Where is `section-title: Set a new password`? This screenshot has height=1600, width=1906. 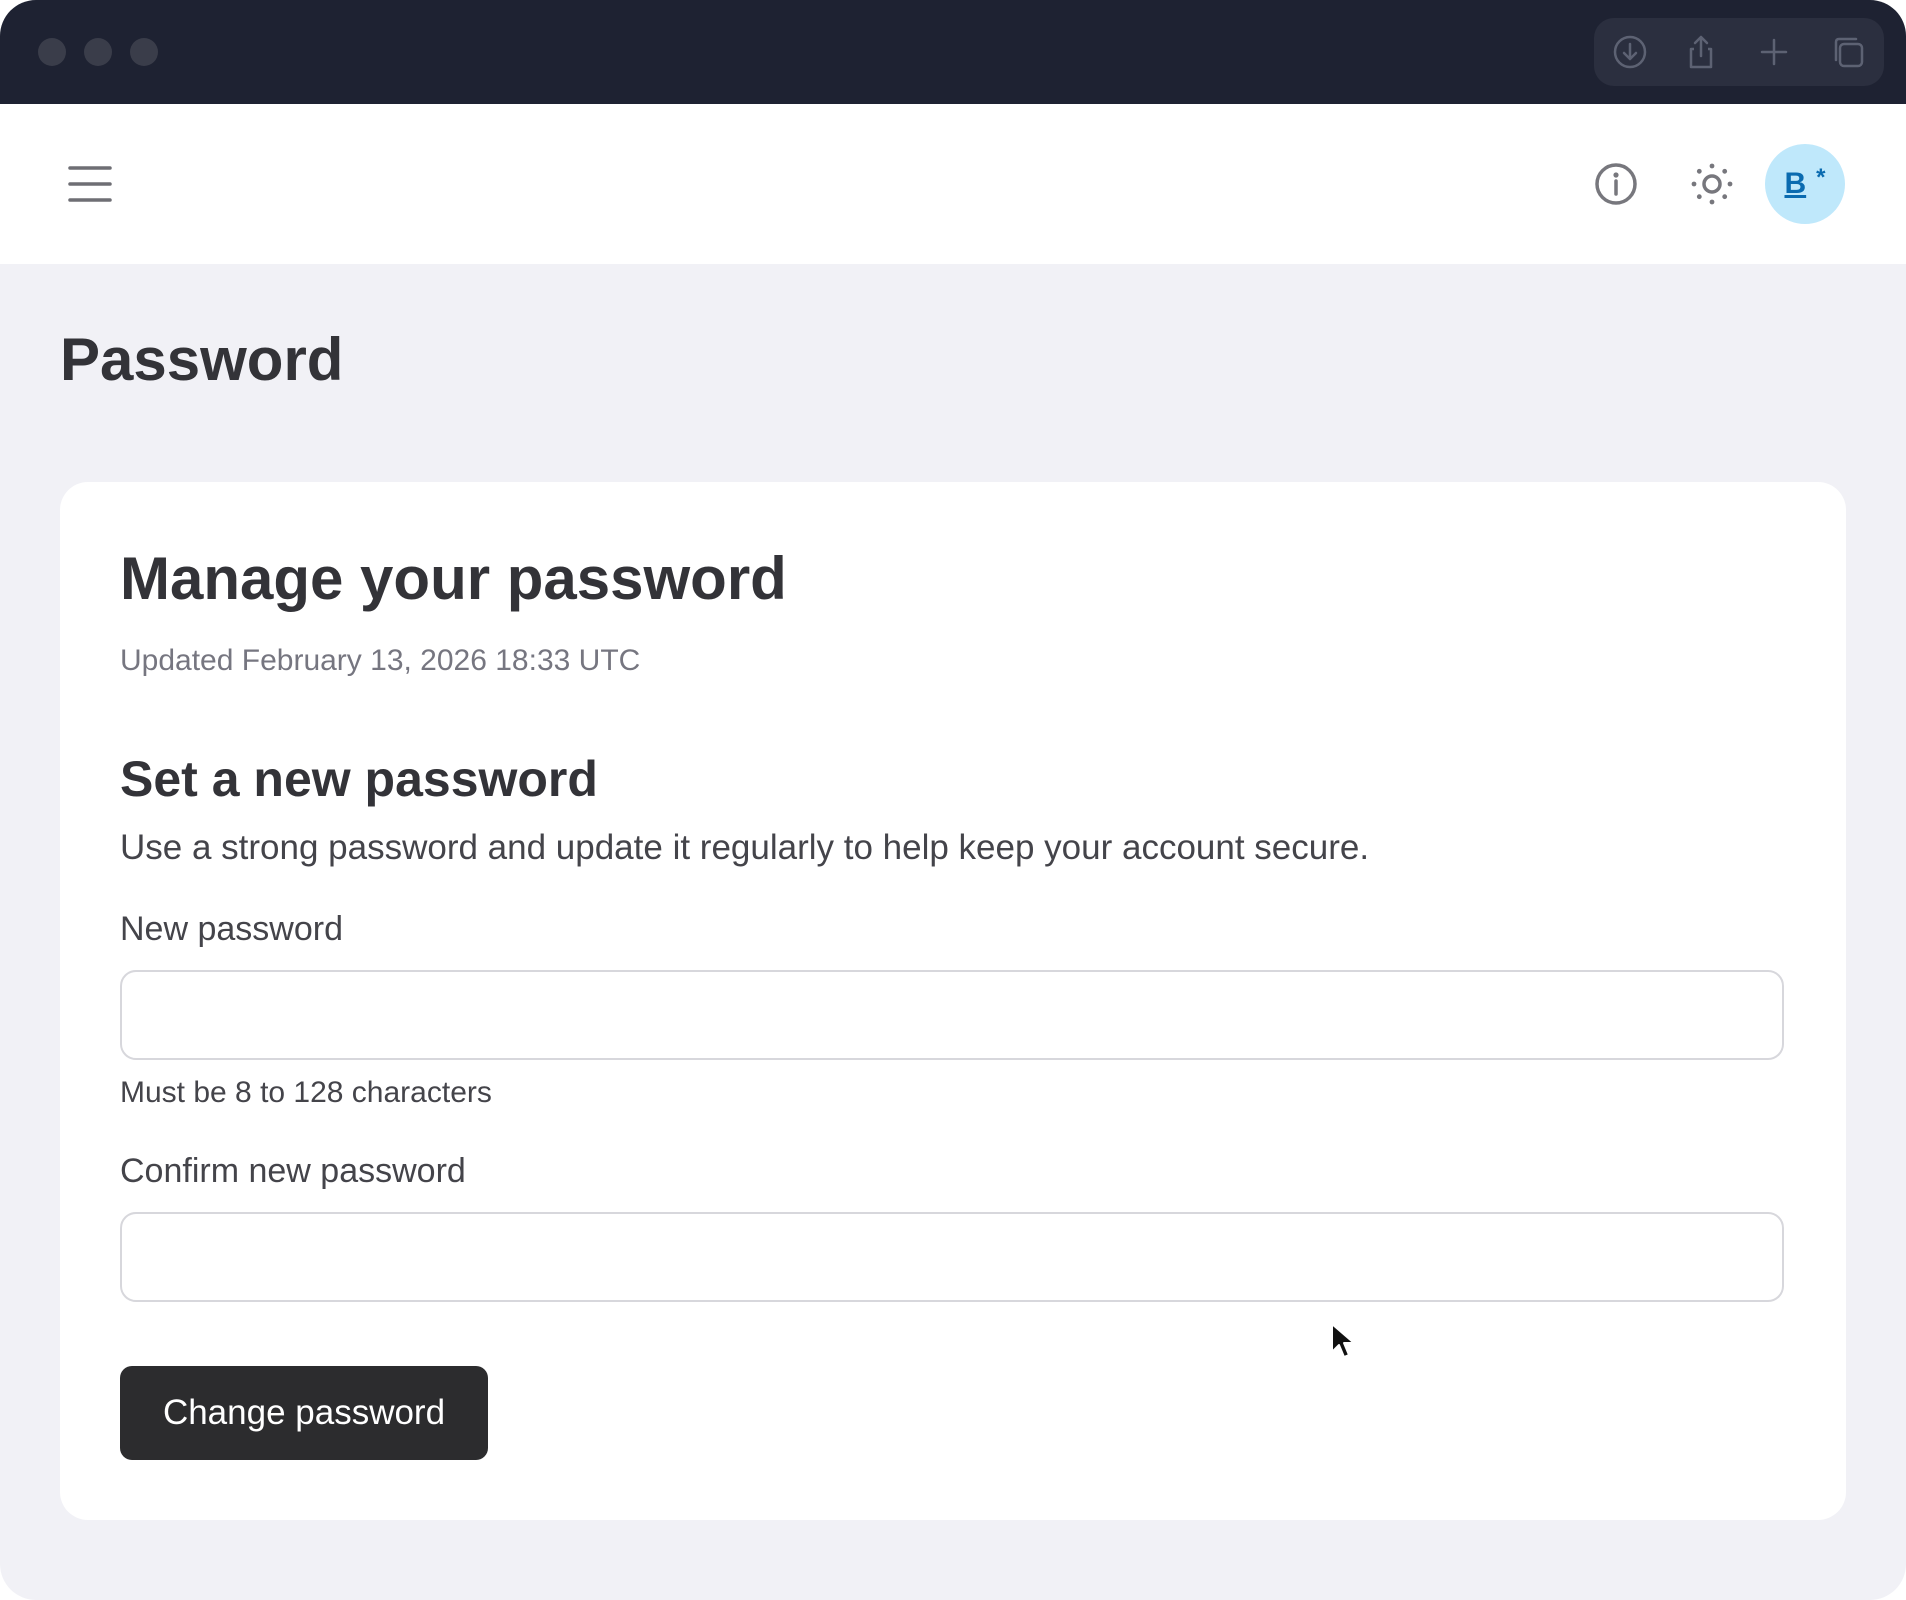
section-title: Set a new password is located at coordinates (359, 779).